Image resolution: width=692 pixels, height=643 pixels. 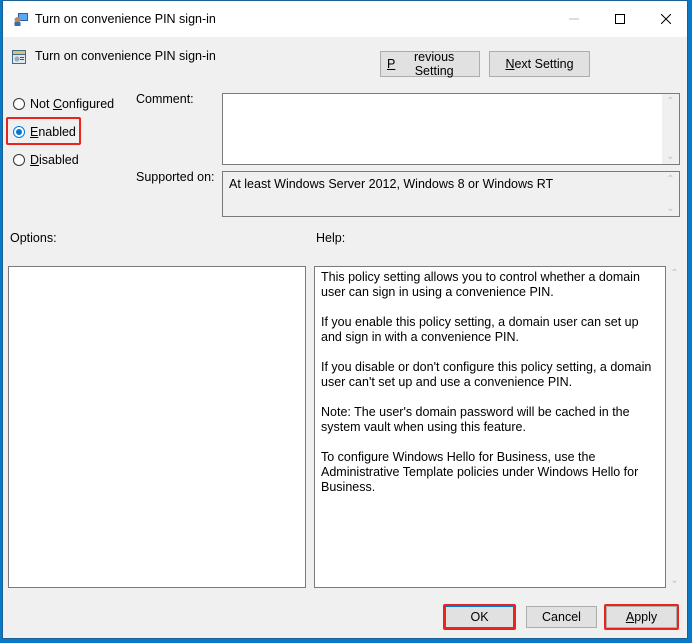 I want to click on policy-setting-icon, so click(x=19, y=57).